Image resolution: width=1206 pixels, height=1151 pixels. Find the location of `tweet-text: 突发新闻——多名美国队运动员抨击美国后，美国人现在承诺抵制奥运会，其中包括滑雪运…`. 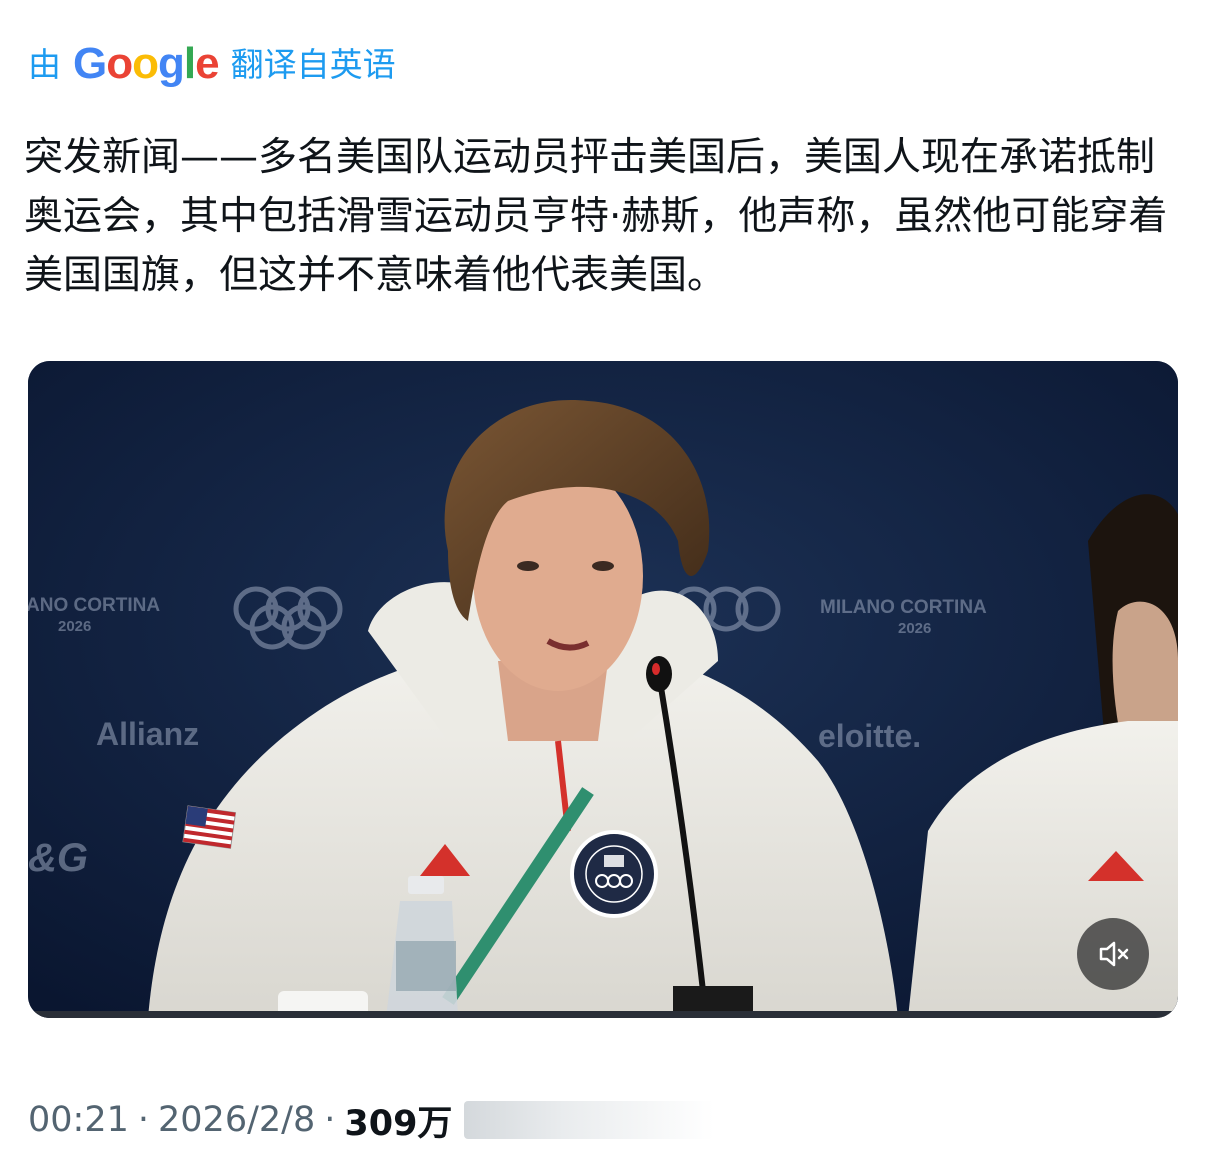

tweet-text: 突发新闻——多名美国队运动员抨击美国后，美国人现在承诺抵制奥运会，其中包括滑雪运… is located at coordinates (596, 216).